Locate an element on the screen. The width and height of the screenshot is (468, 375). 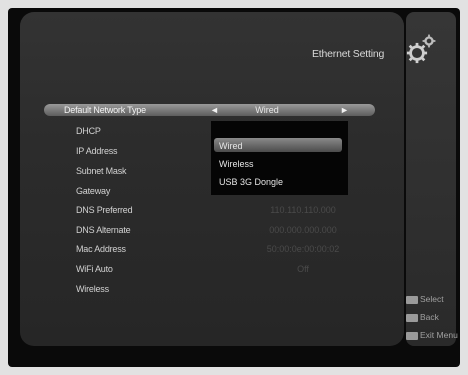
wifi-auto-value: Off is located at coordinates (303, 269).